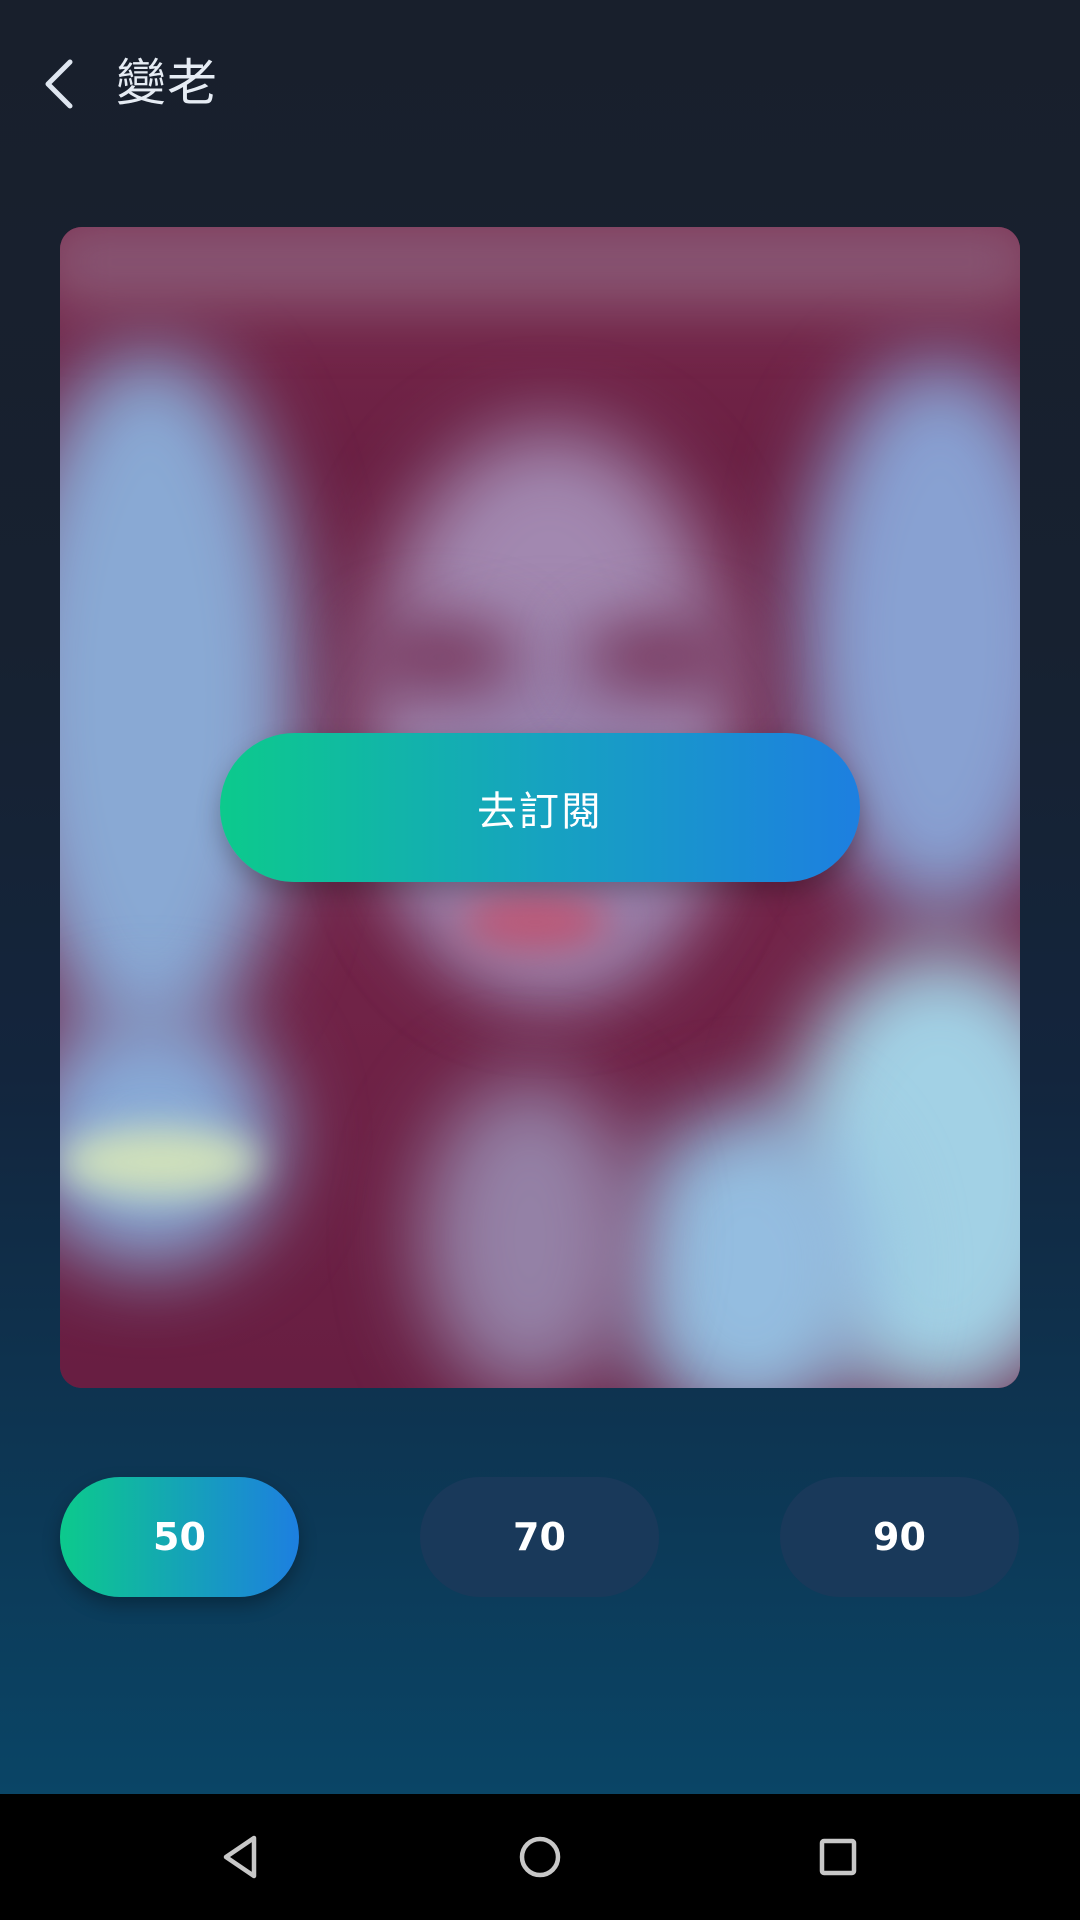 The height and width of the screenshot is (1920, 1080). I want to click on age-option-90: 90, so click(899, 1537).